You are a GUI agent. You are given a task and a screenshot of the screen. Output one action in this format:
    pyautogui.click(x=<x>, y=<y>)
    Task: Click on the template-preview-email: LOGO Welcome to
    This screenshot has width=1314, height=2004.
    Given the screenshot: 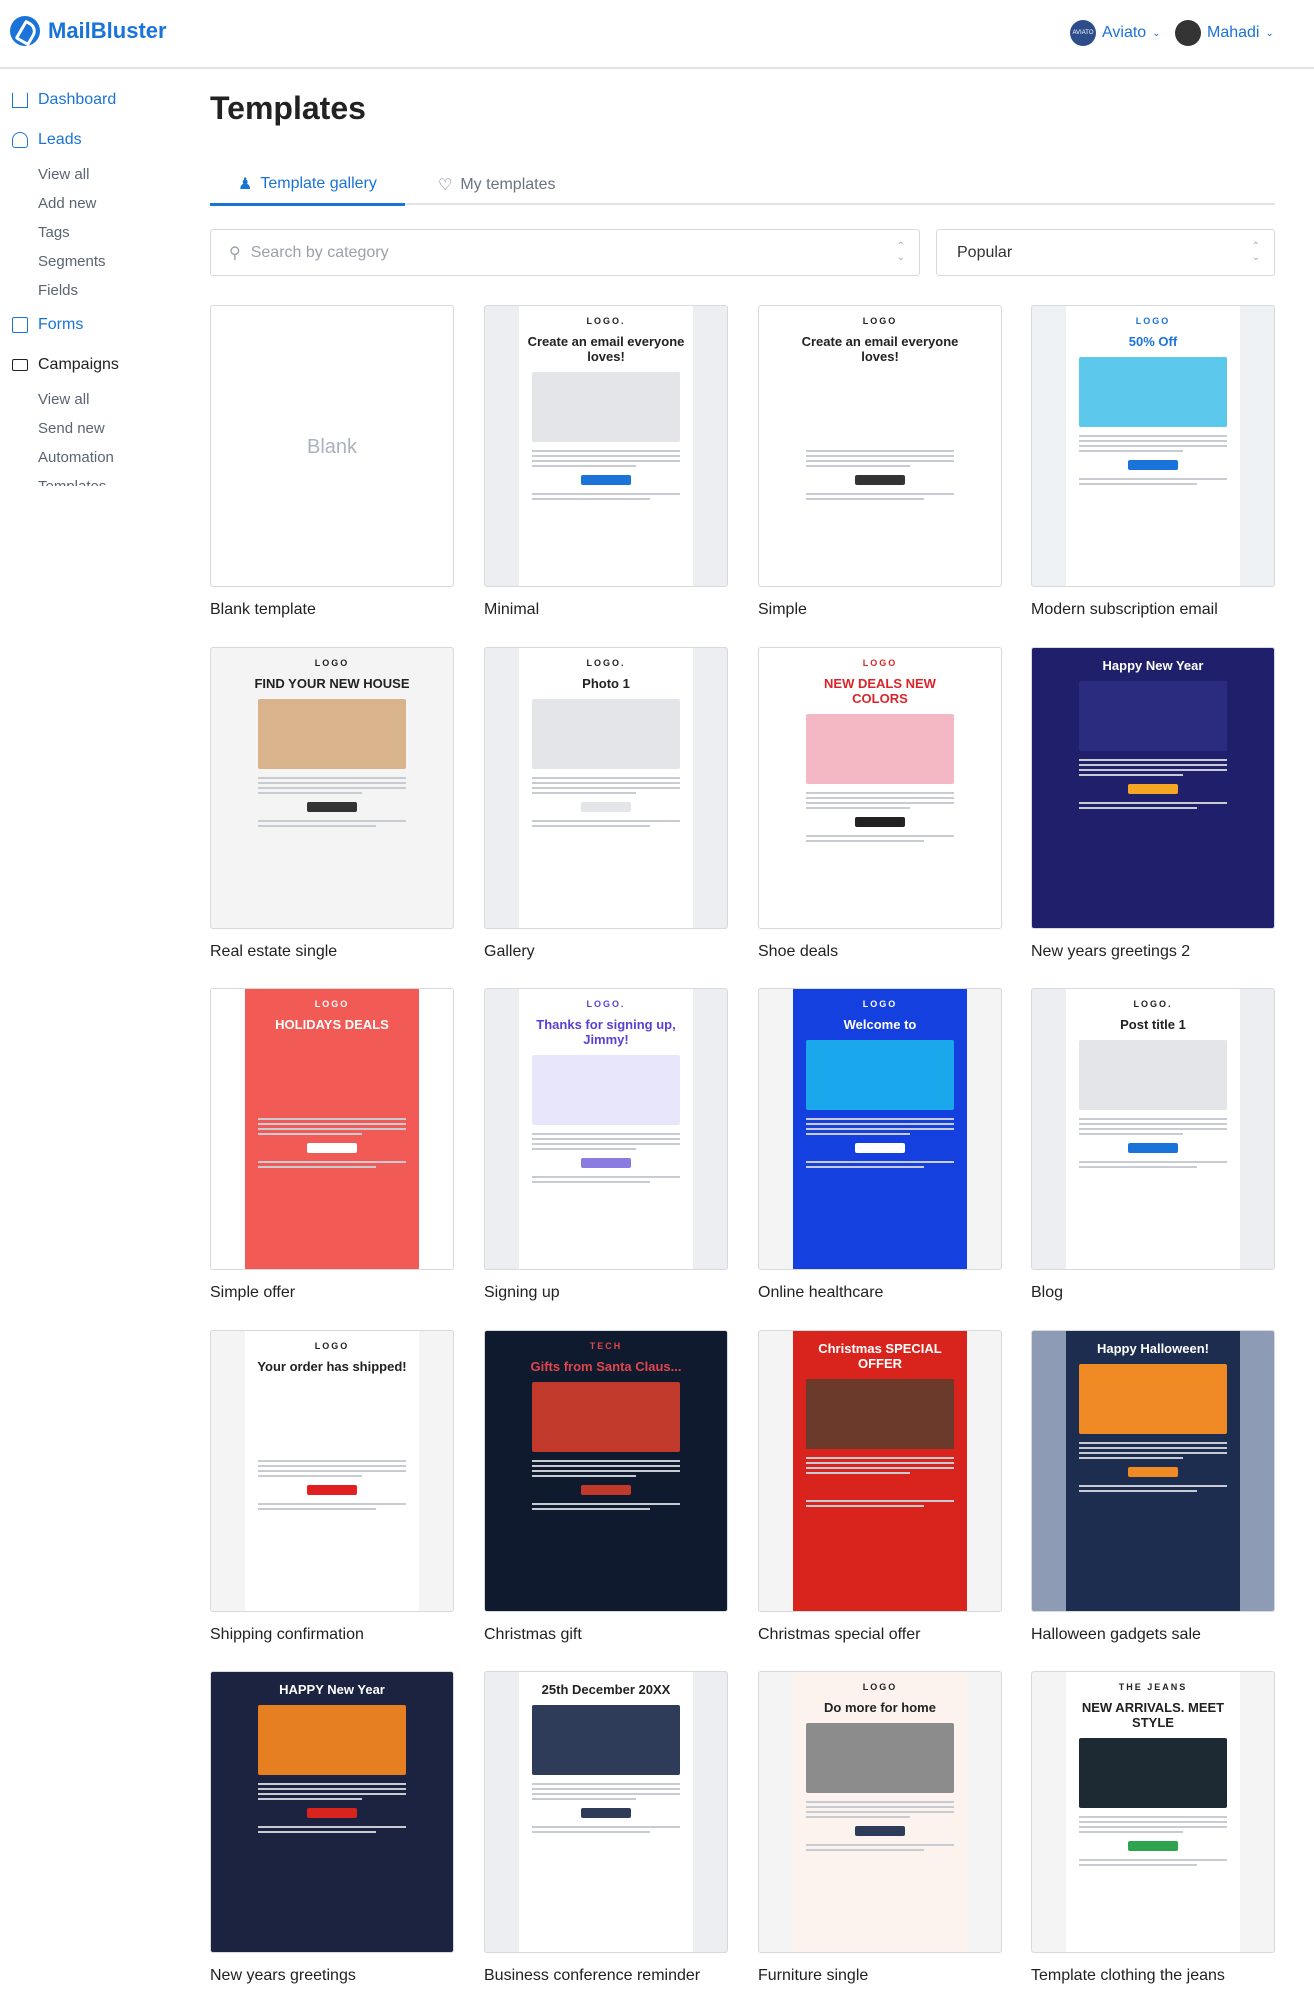 What is the action you would take?
    pyautogui.click(x=880, y=1129)
    